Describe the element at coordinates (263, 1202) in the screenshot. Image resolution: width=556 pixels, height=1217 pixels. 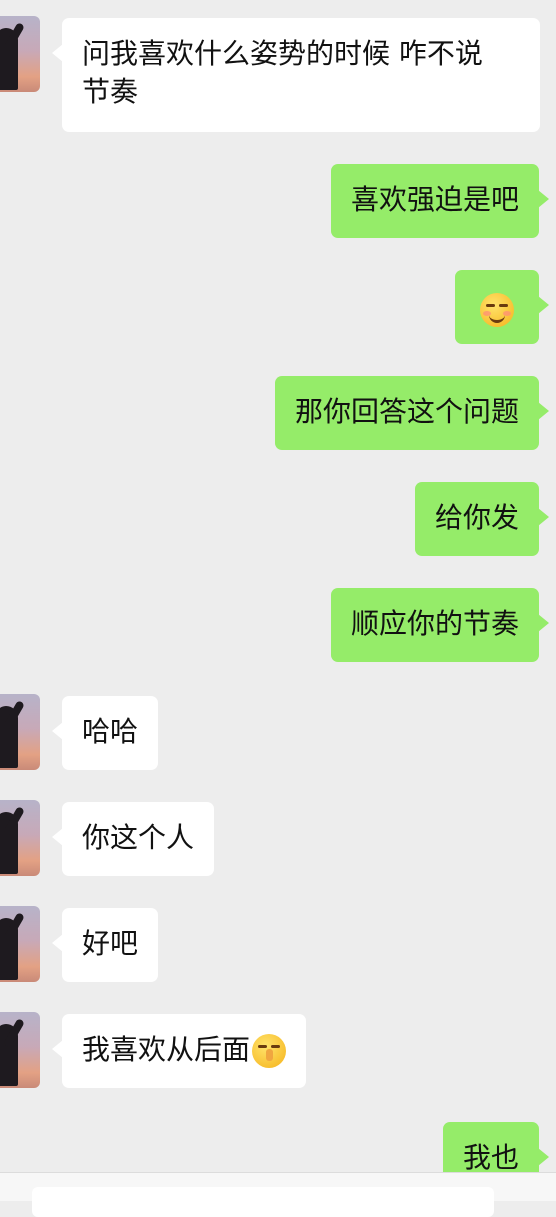
I see `message-input` at that location.